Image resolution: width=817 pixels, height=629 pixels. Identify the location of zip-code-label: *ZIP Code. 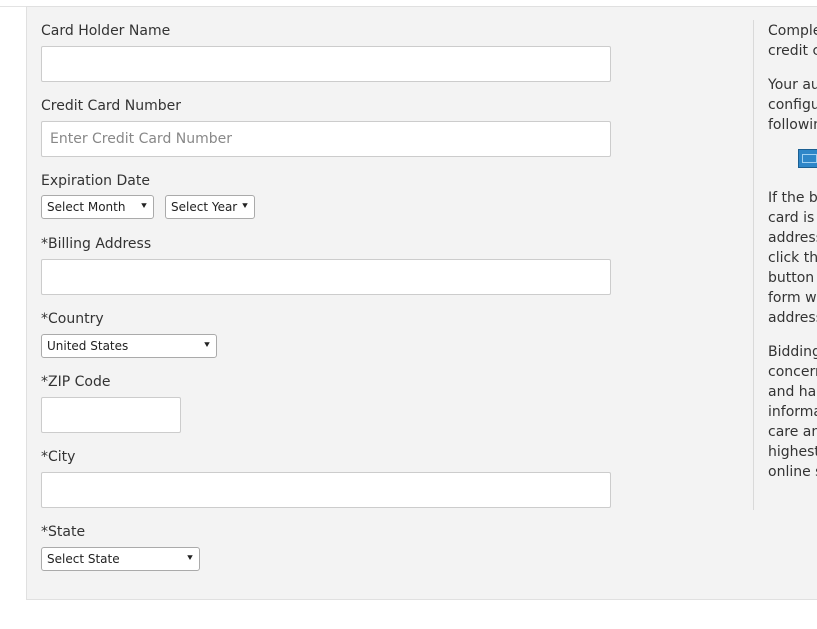
(76, 382).